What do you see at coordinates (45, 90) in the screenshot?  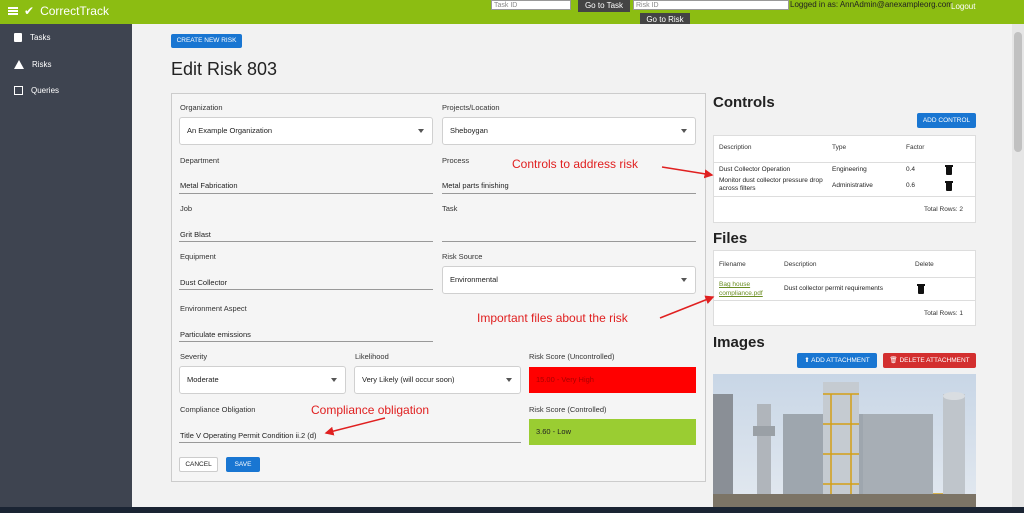 I see `sidebar-item-label: Queries` at bounding box center [45, 90].